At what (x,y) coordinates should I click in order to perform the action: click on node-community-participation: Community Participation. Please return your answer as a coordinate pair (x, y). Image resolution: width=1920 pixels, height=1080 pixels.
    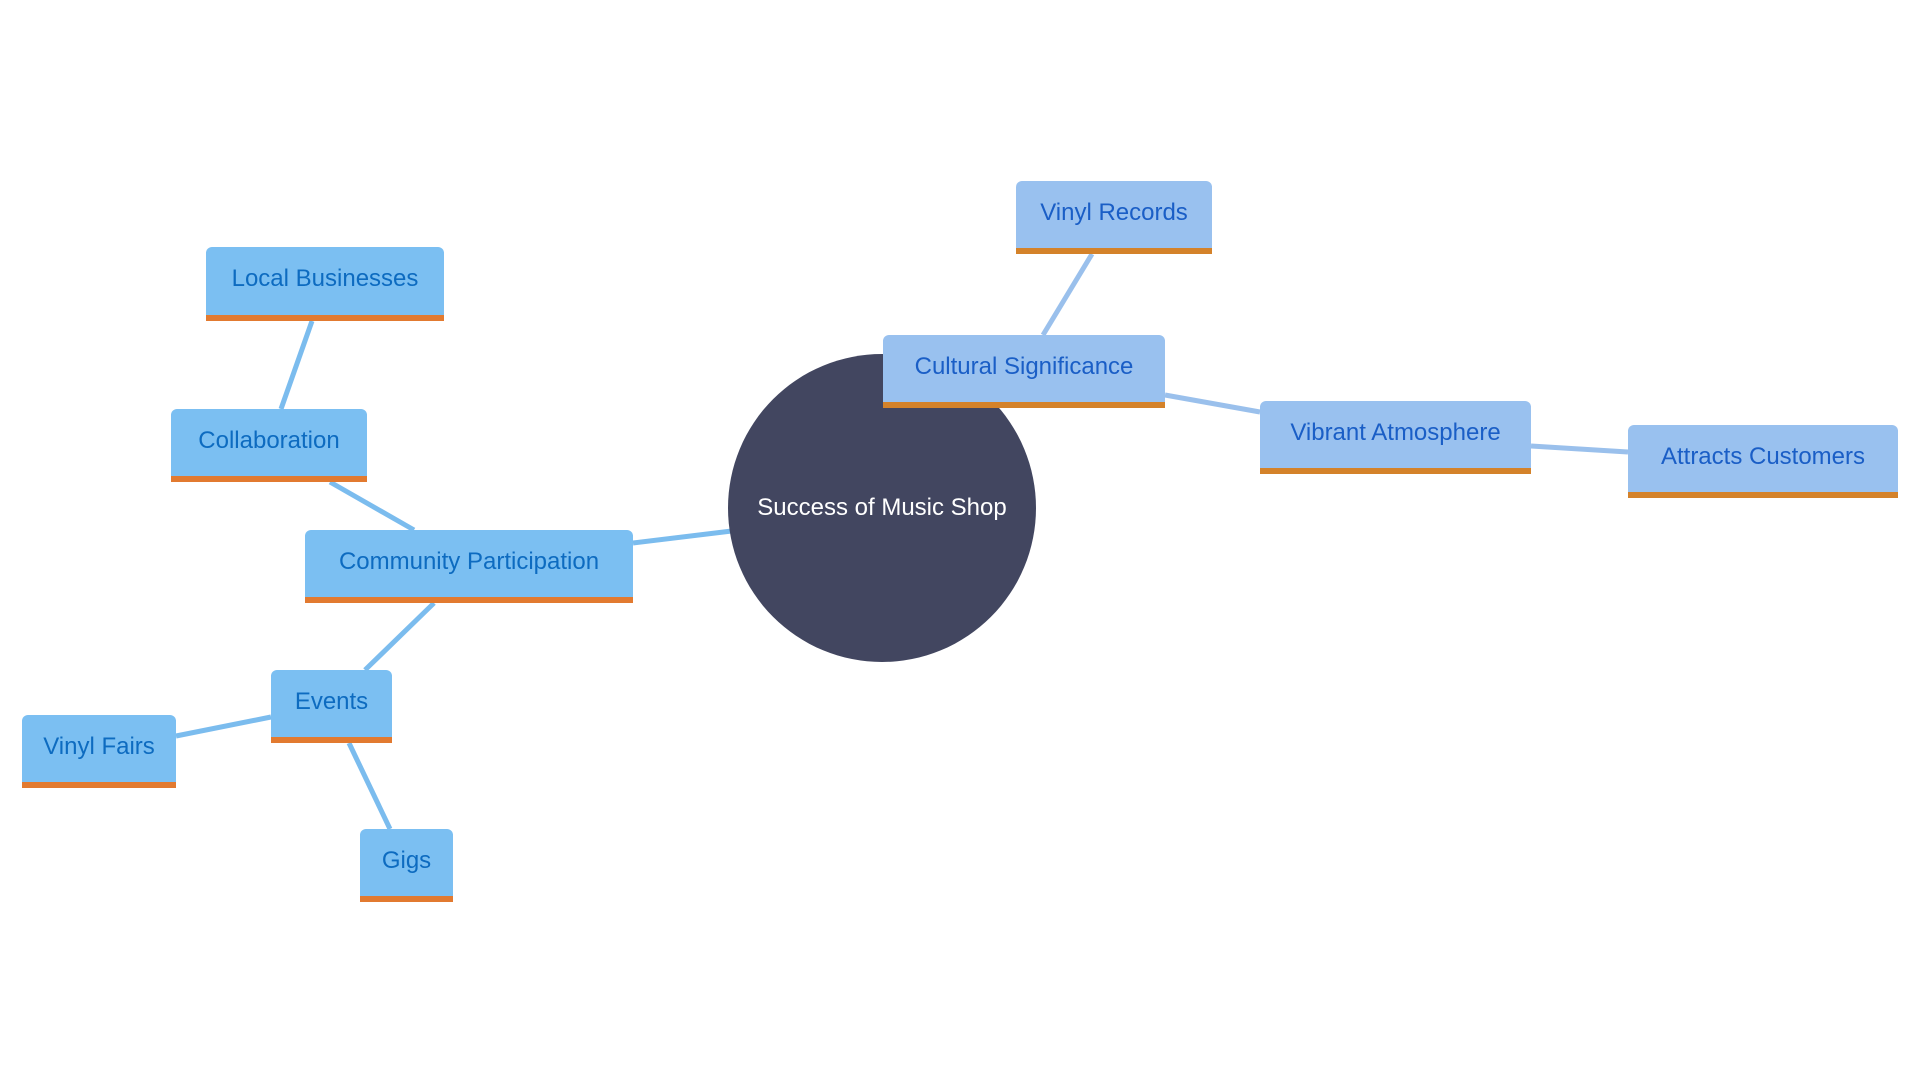
    Looking at the image, I should click on (469, 566).